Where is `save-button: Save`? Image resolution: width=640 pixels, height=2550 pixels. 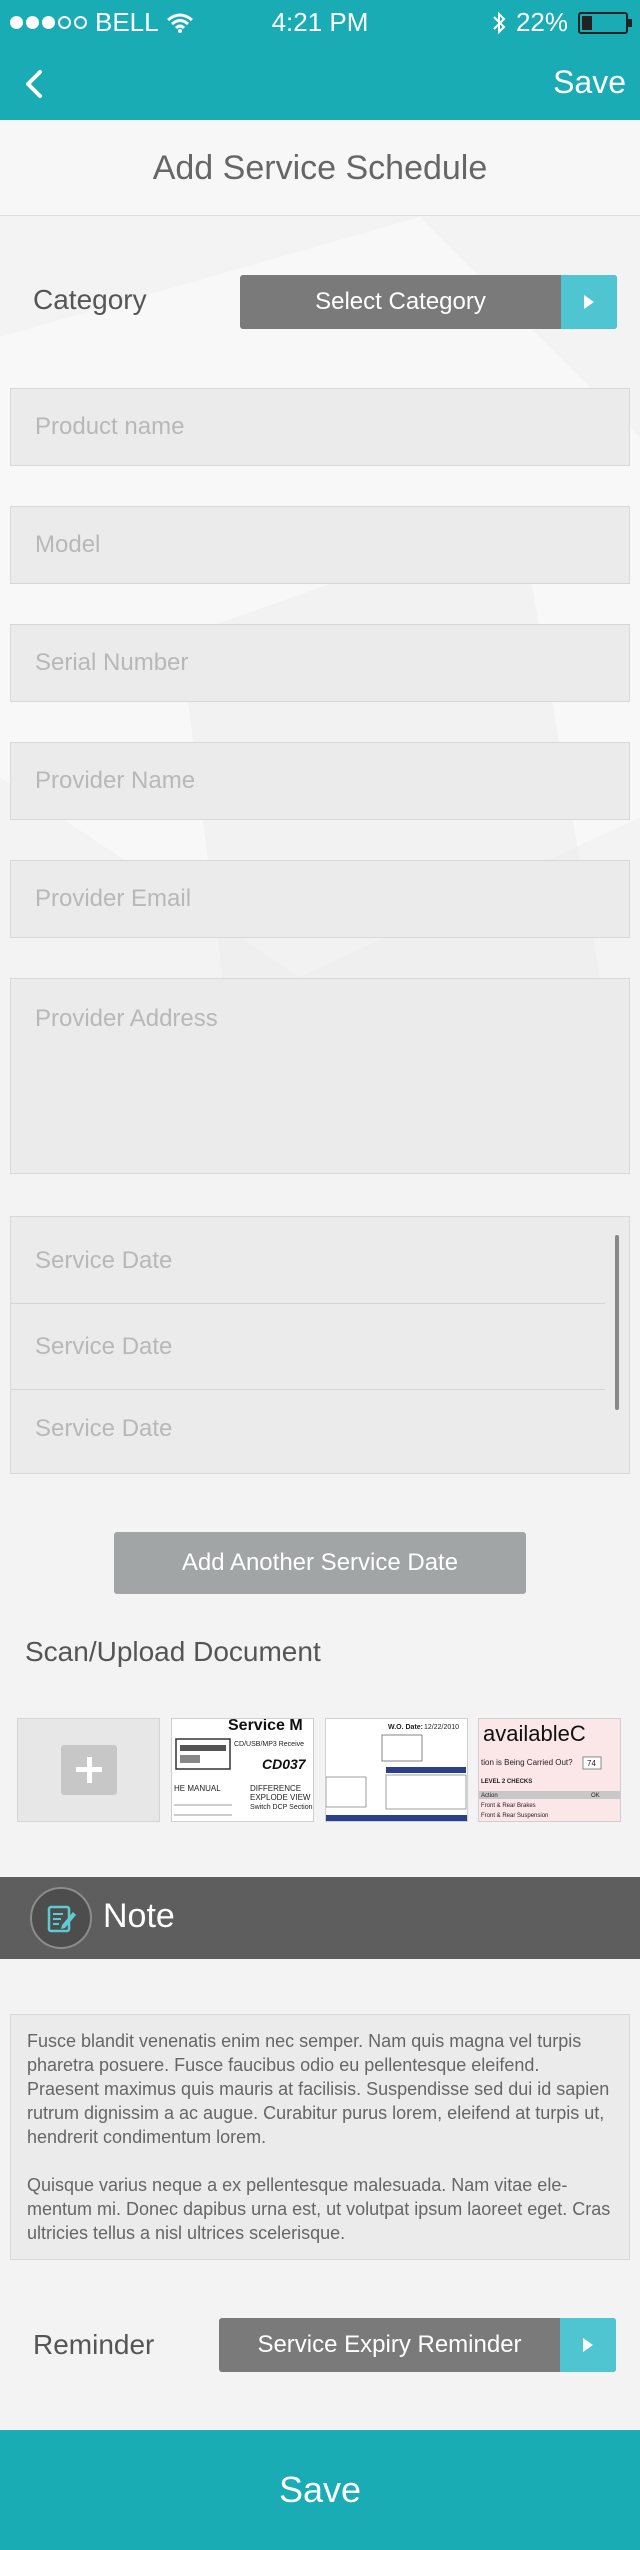 save-button: Save is located at coordinates (320, 2490).